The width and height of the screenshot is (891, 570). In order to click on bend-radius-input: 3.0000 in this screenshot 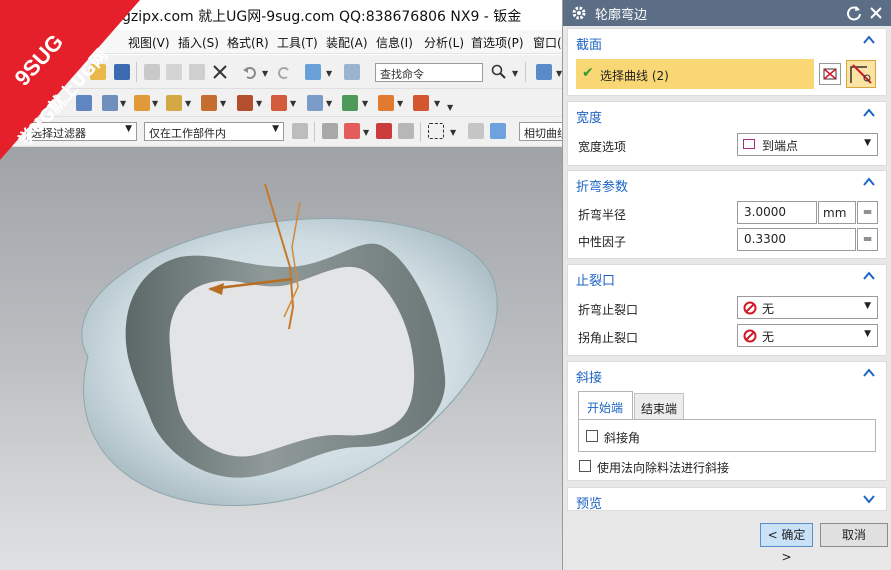, I will do `click(777, 212)`.